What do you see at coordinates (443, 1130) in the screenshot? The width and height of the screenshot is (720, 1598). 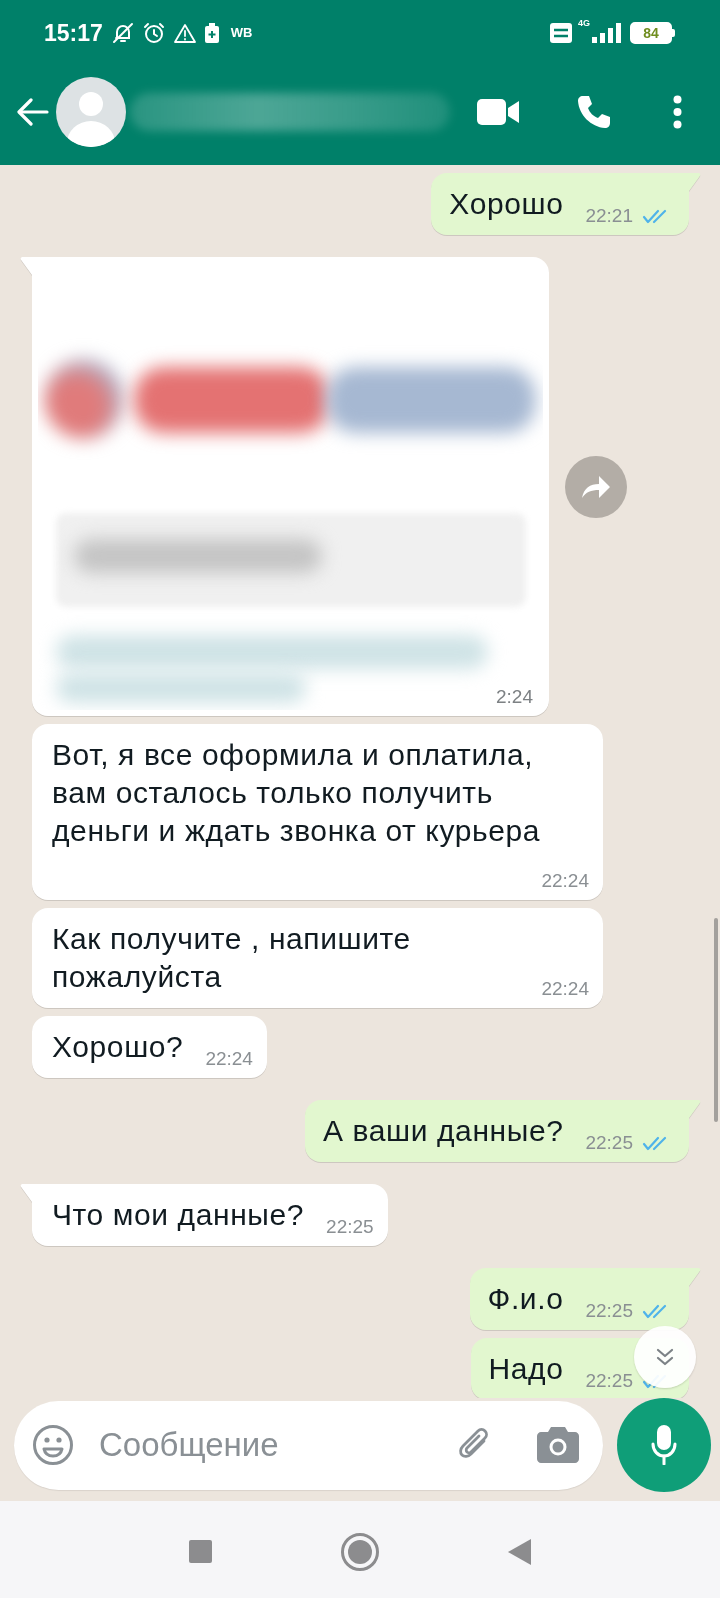 I see `message-text: А ваши данные?` at bounding box center [443, 1130].